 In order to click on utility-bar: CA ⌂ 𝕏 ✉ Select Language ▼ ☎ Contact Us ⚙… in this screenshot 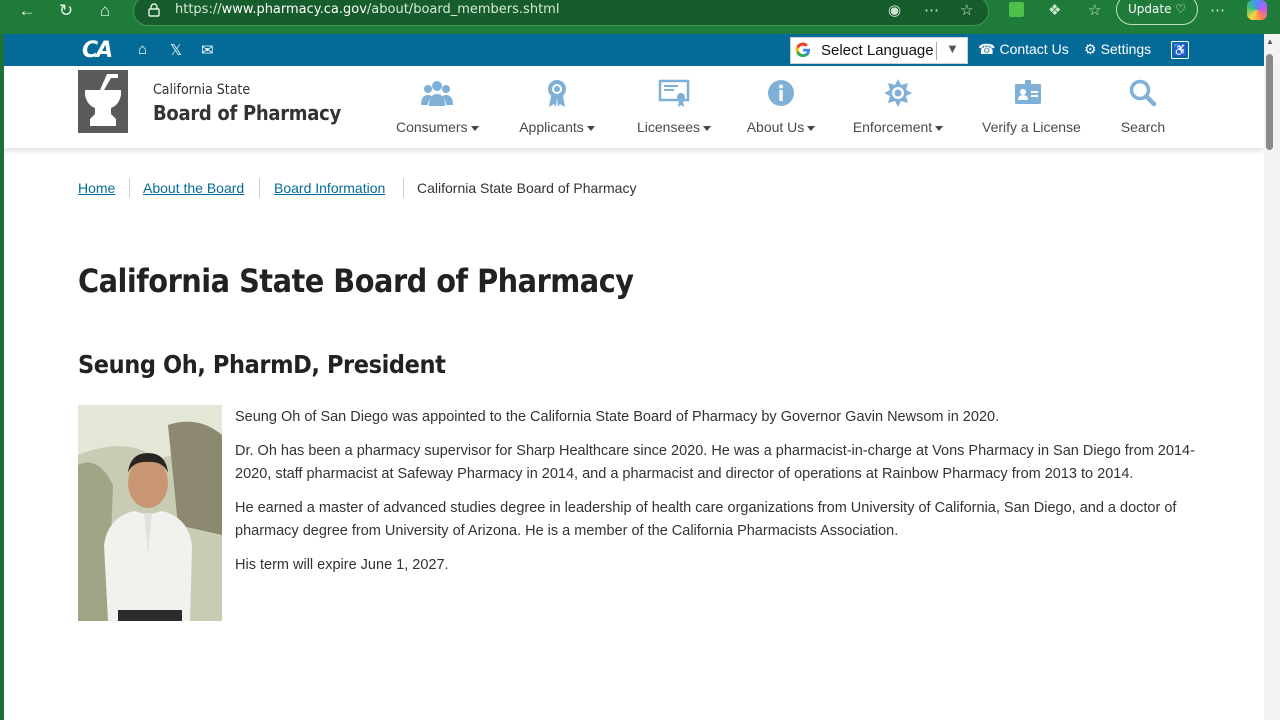, I will do `click(634, 50)`.